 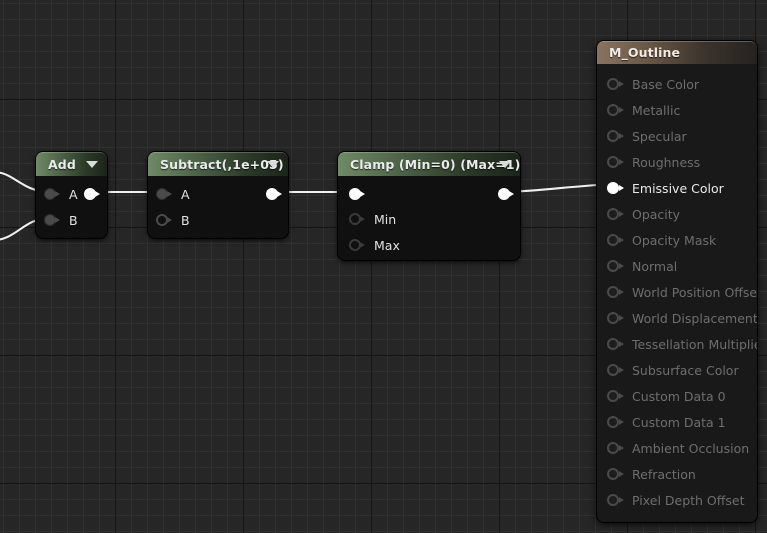 I want to click on node-add-output, so click(x=92, y=194).